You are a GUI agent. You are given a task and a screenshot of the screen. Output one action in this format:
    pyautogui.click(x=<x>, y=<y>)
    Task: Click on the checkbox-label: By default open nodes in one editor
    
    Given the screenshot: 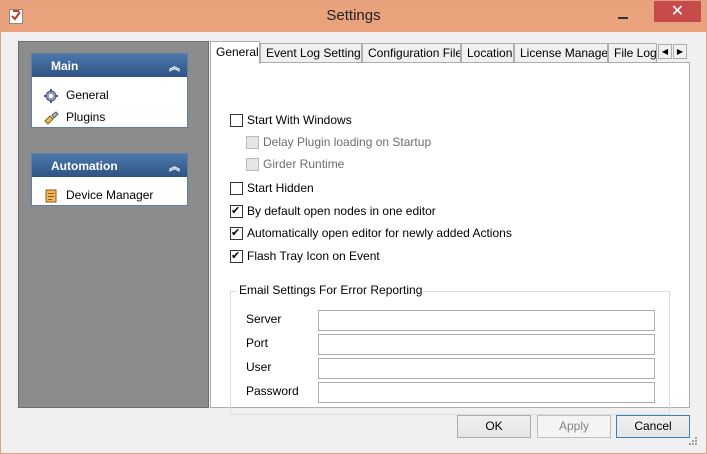 What is the action you would take?
    pyautogui.click(x=341, y=211)
    